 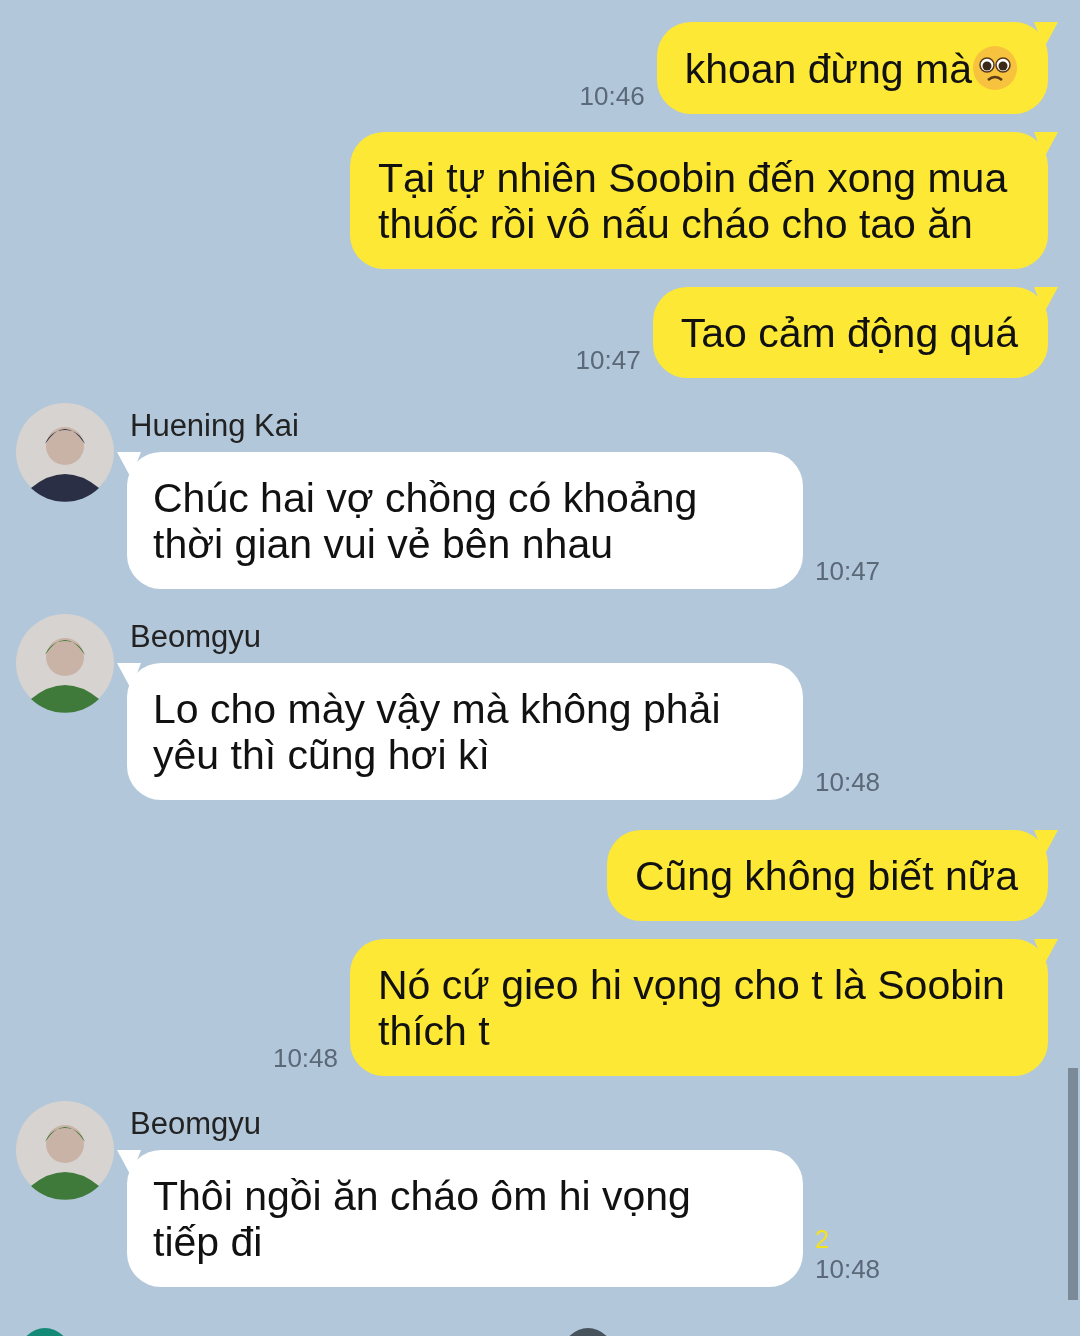 I want to click on scrollbar, so click(x=1073, y=1184).